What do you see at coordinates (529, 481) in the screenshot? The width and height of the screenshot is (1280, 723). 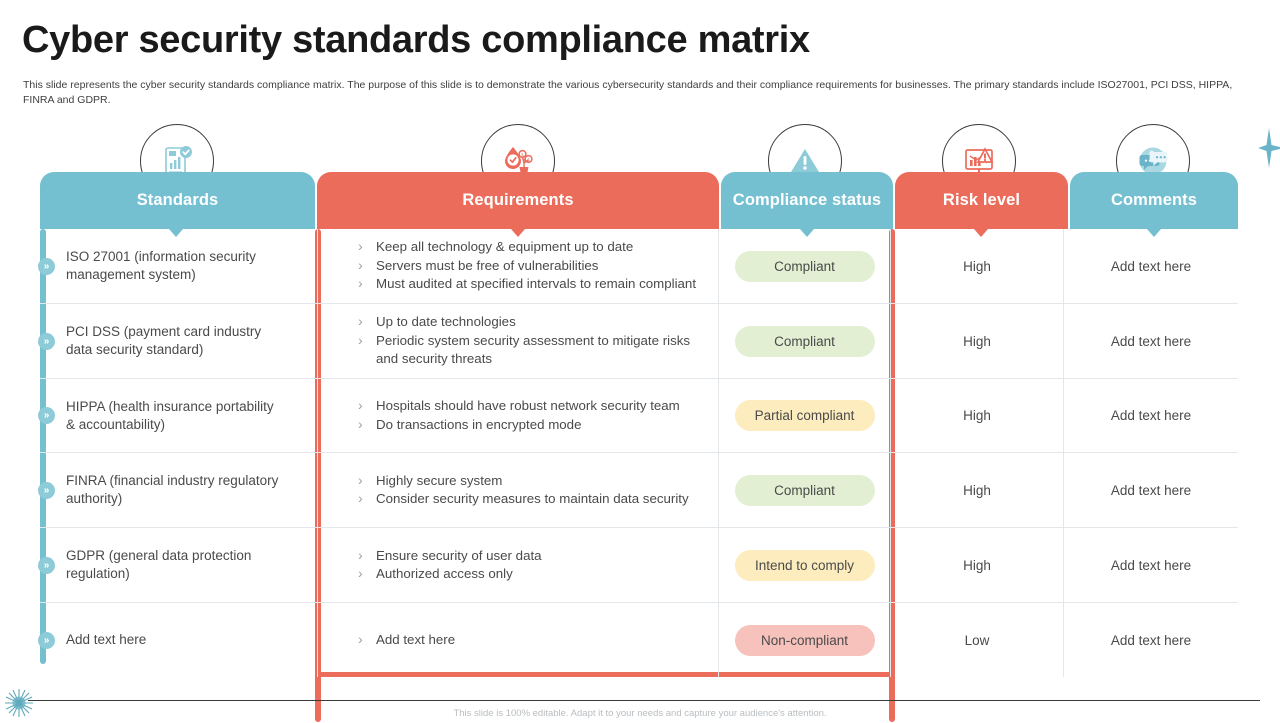 I see `requirement-item: Highly secure system` at bounding box center [529, 481].